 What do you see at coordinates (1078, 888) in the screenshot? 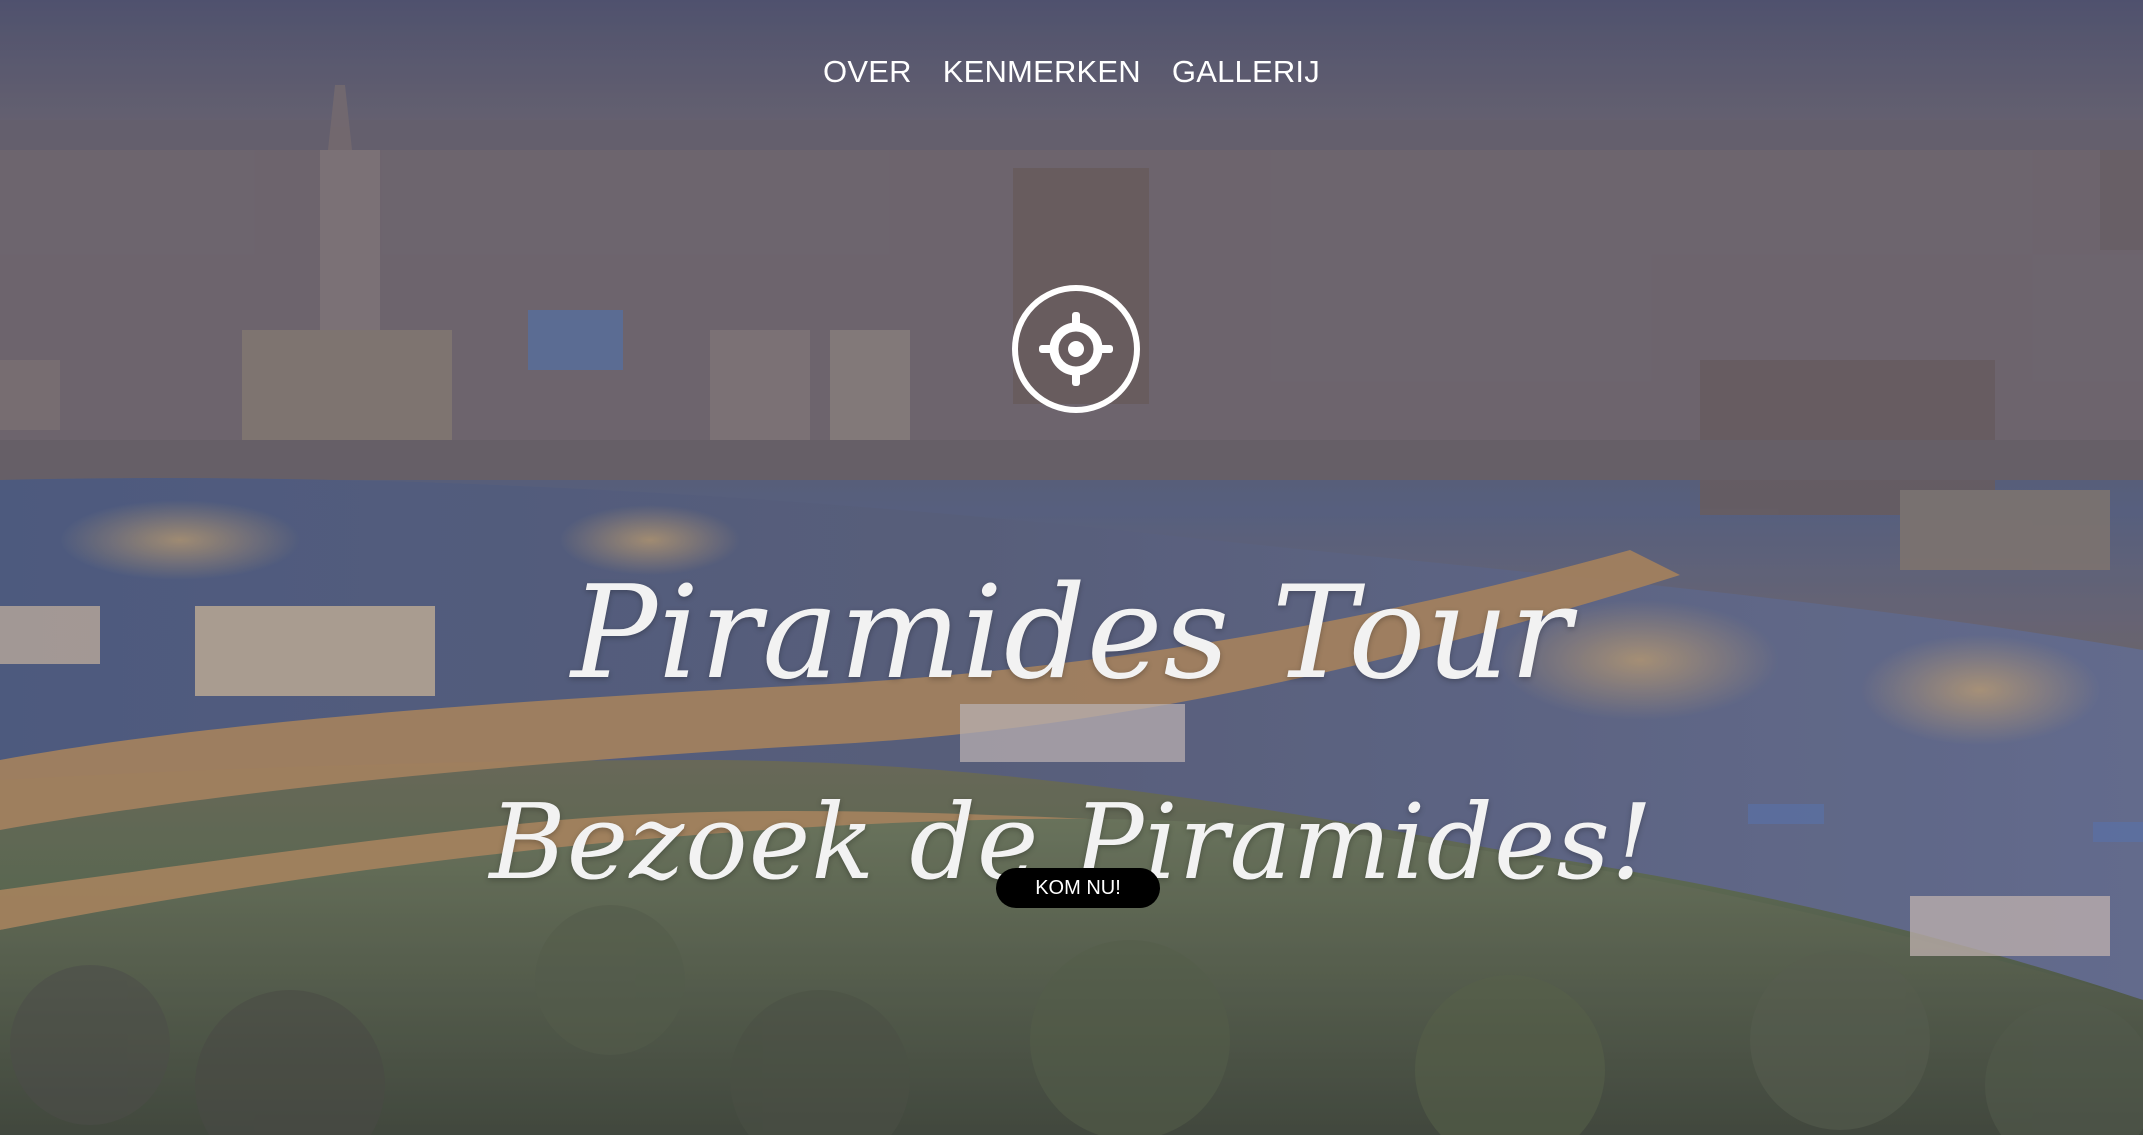
I see `kom-nu-button: KOM NU!` at bounding box center [1078, 888].